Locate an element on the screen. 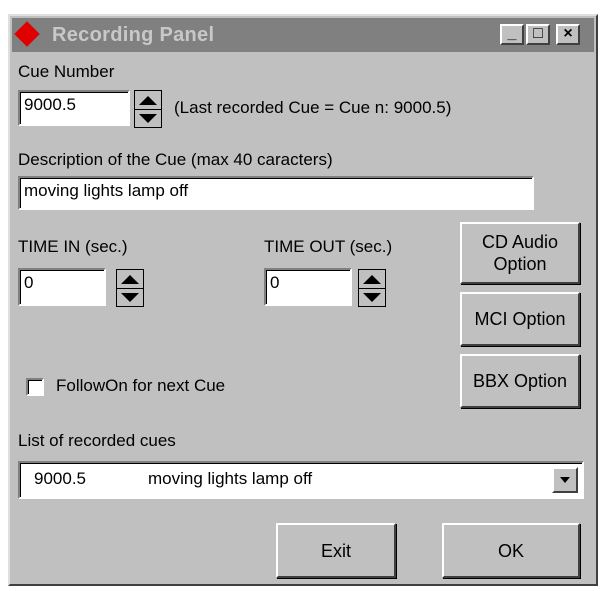 The image size is (605, 591). followon-label: FollowOn for next Cue is located at coordinates (141, 385).